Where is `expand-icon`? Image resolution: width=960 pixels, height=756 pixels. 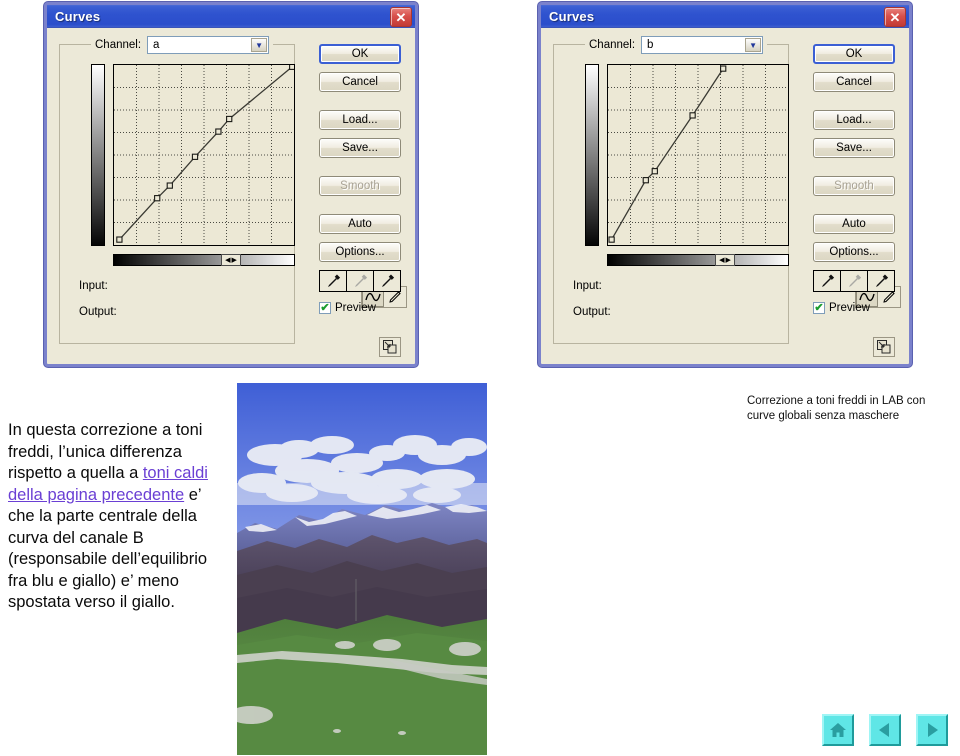 expand-icon is located at coordinates (884, 347).